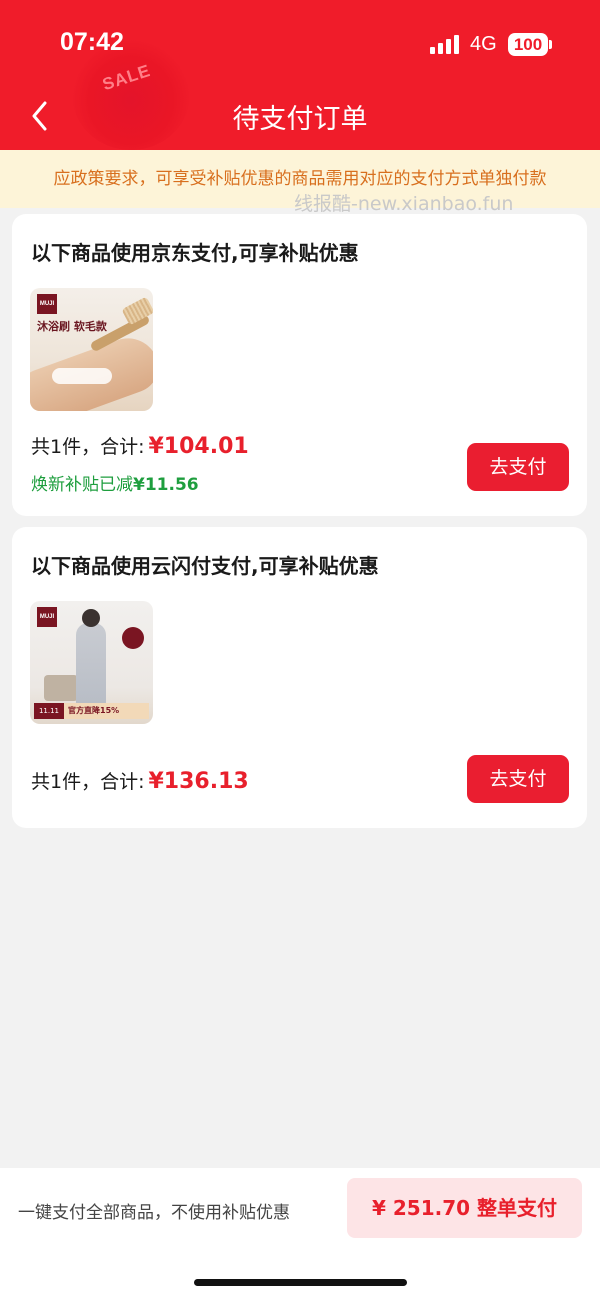 The image size is (600, 1300). Describe the element at coordinates (205, 566) in the screenshot. I see `group-title: 以下商品使用云闪付支付,可享补贴优惠` at that location.